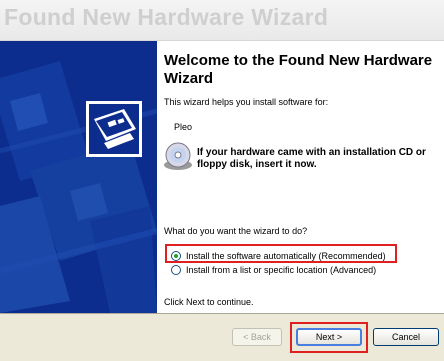 The image size is (444, 361). Describe the element at coordinates (222, 337) in the screenshot. I see `button-bar: < Back Next > Cancel` at that location.